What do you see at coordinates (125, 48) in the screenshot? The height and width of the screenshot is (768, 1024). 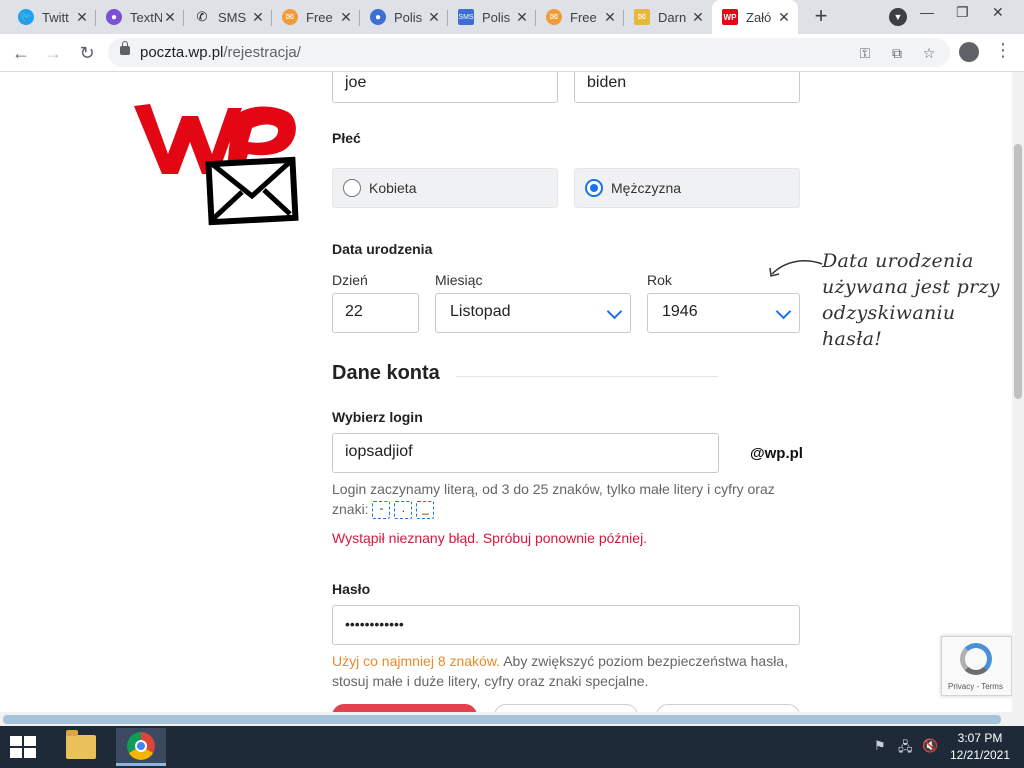 I see `lock-icon` at bounding box center [125, 48].